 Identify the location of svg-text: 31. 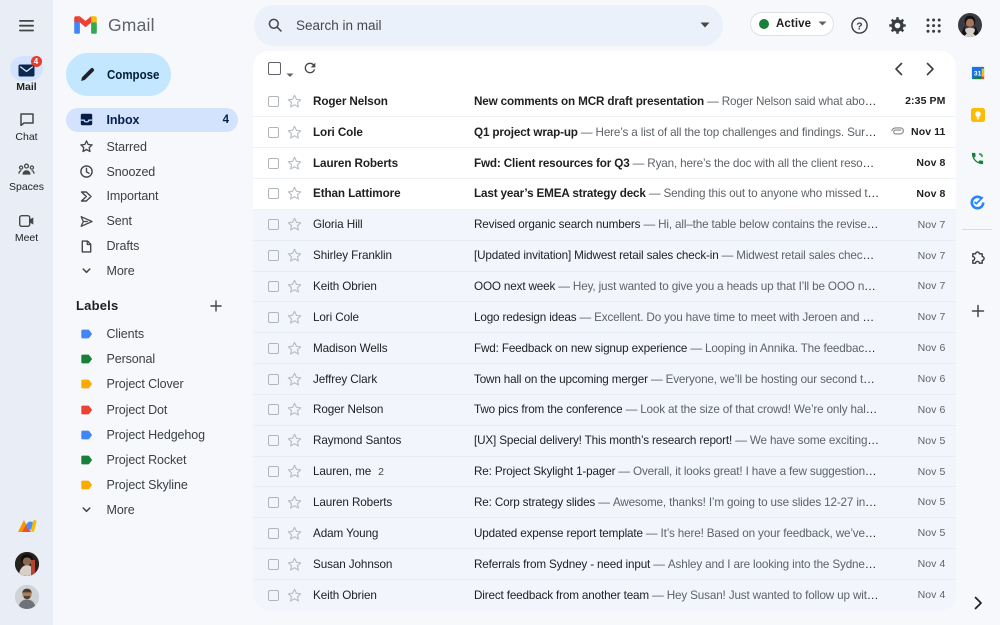
(977, 73).